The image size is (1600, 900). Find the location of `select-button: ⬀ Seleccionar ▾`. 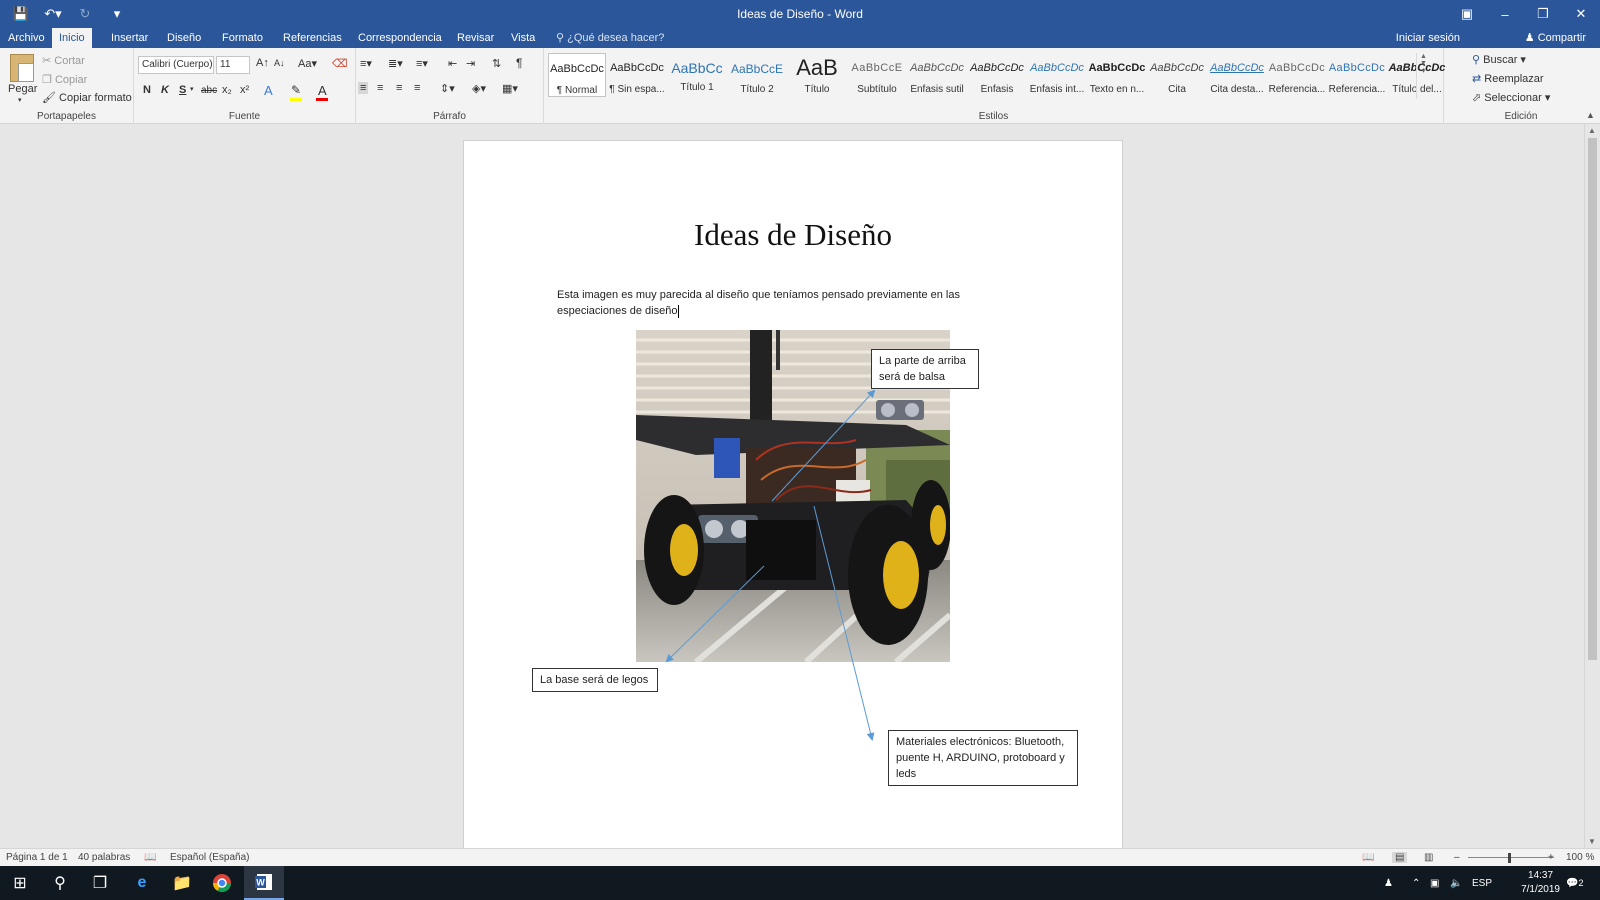

select-button: ⬀ Seleccionar ▾ is located at coordinates (1511, 97).